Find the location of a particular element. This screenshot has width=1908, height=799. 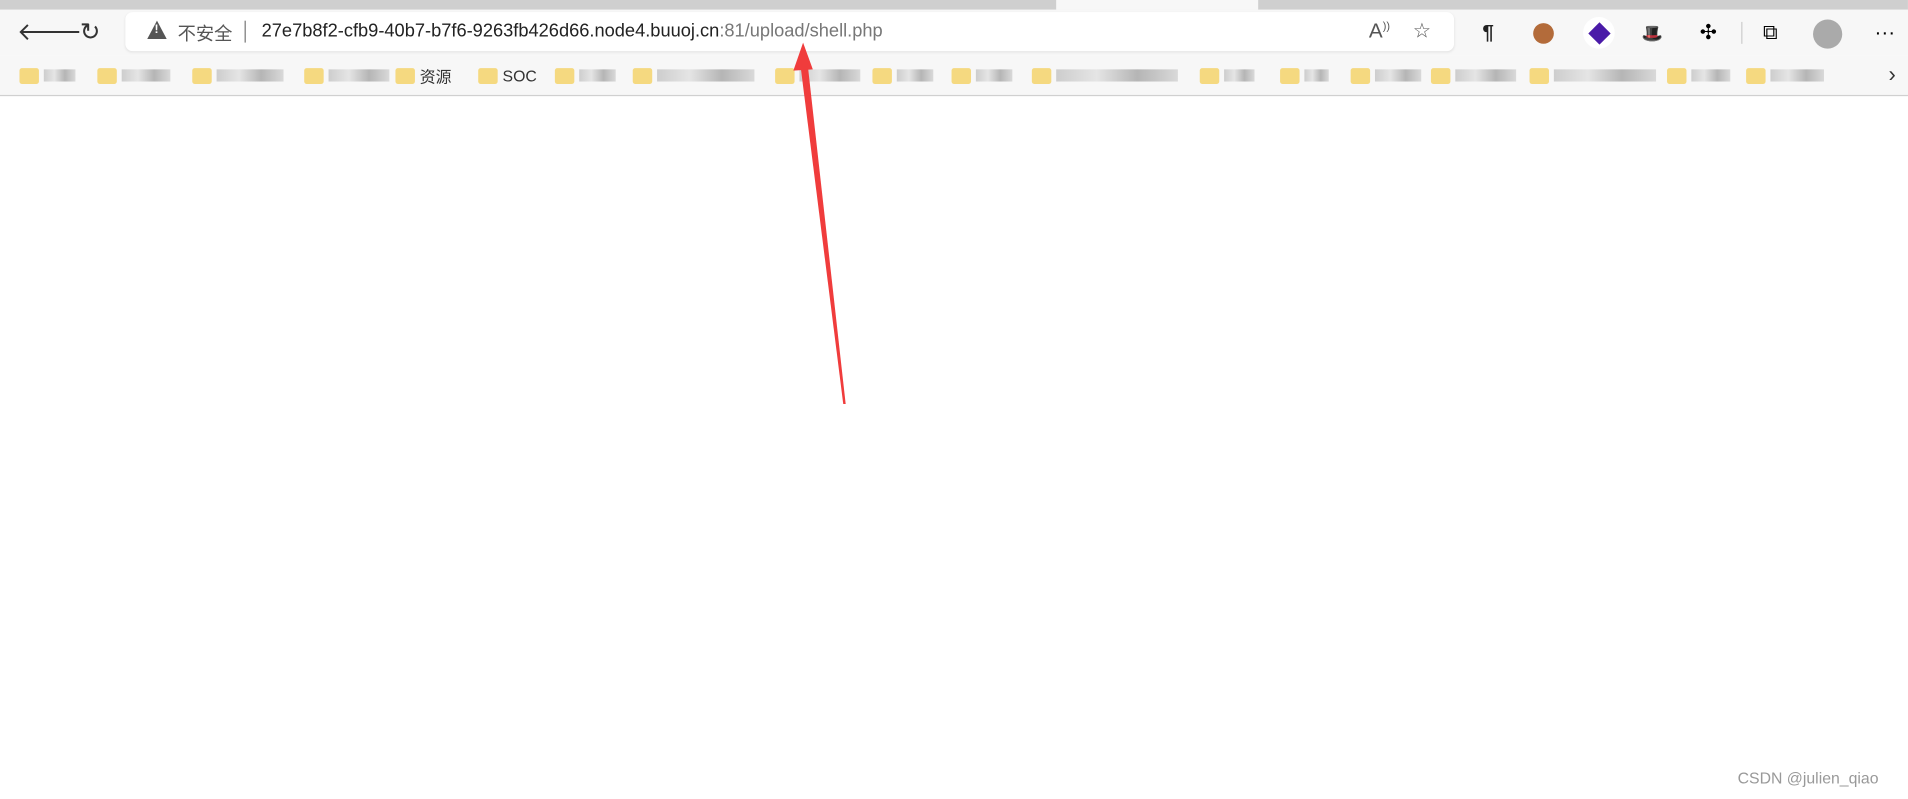

red-arrow-annotation is located at coordinates (819, 223).